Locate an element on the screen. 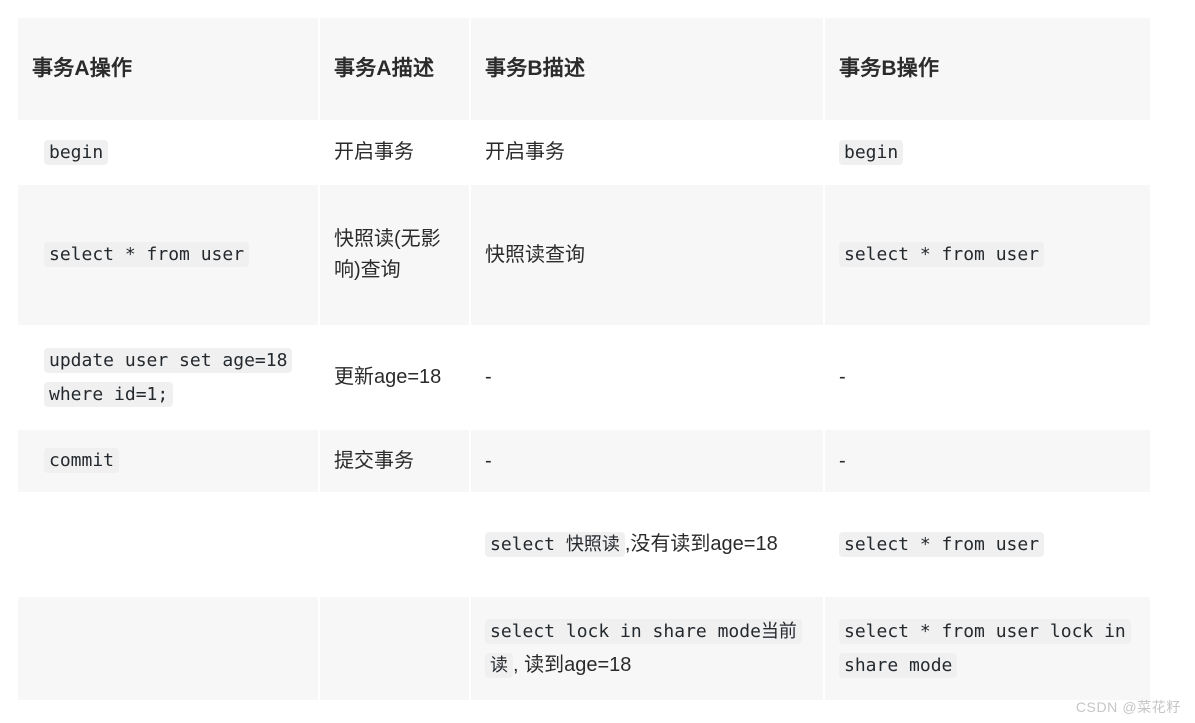  cell-a-operation: commit is located at coordinates (169, 461).